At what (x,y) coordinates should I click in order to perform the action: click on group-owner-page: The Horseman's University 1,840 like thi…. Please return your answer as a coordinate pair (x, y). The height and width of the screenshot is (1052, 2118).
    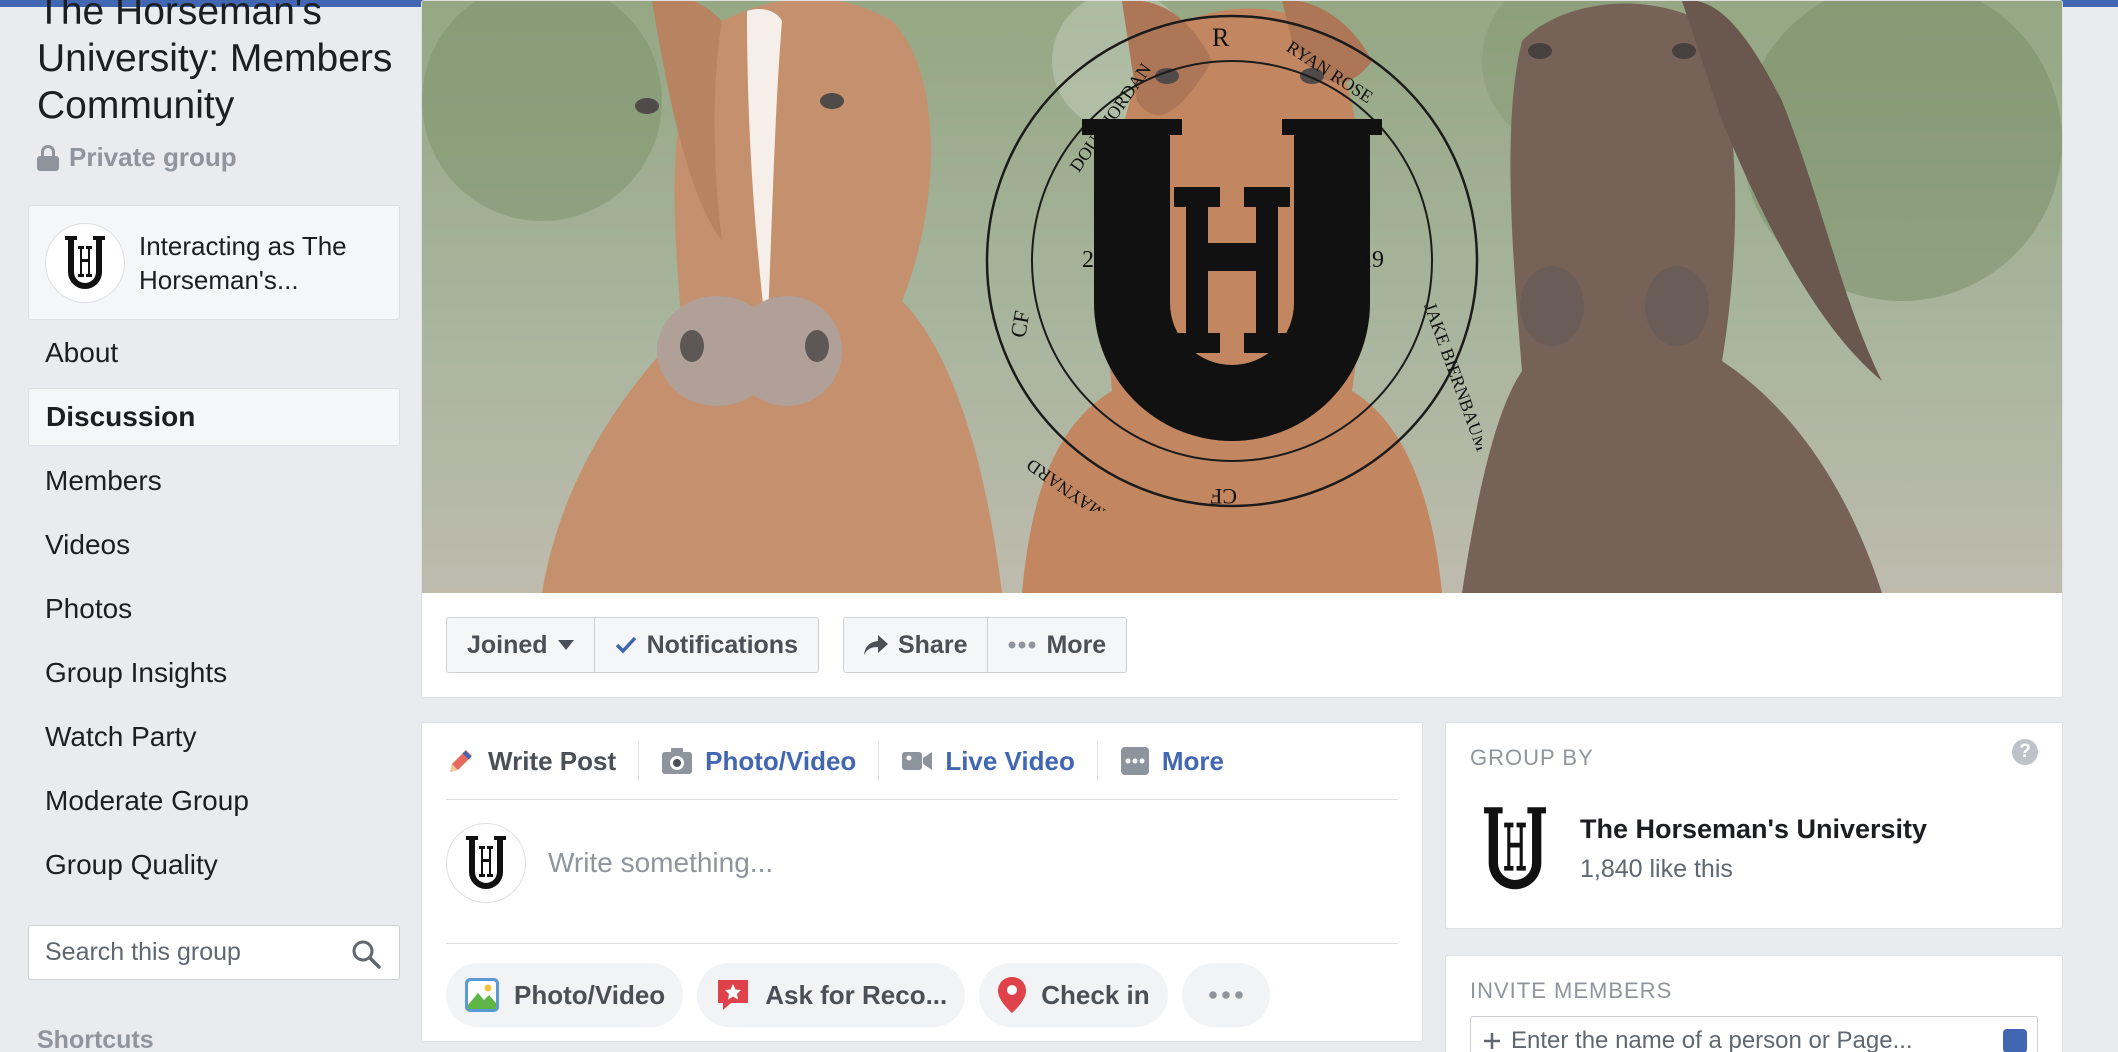
    Looking at the image, I should click on (1698, 849).